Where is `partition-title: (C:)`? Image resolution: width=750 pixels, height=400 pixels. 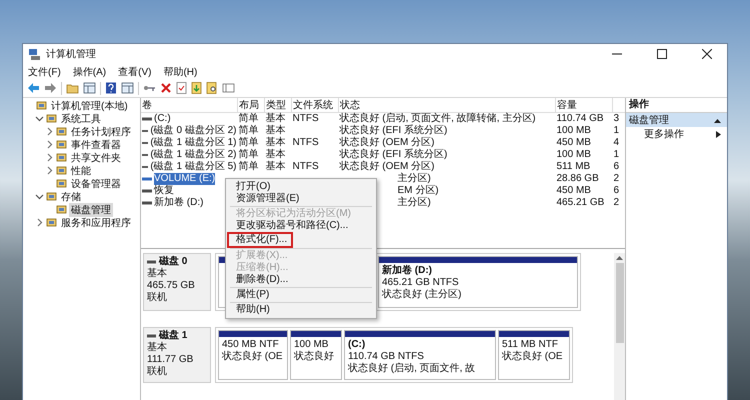 partition-title: (C:) is located at coordinates (357, 345).